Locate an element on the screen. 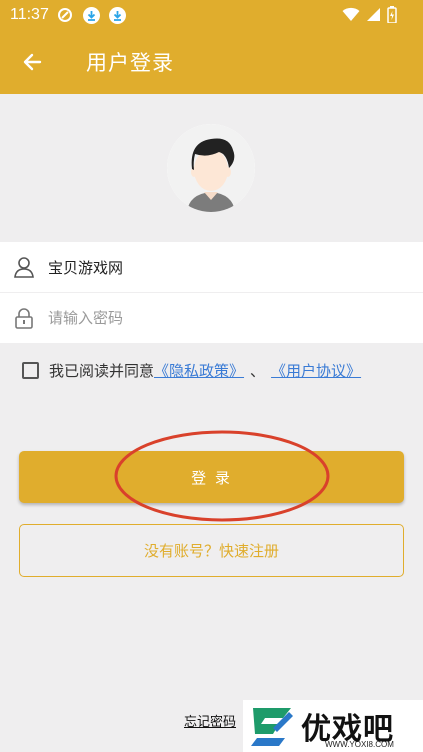 This screenshot has height=752, width=423. password-field is located at coordinates (211, 318).